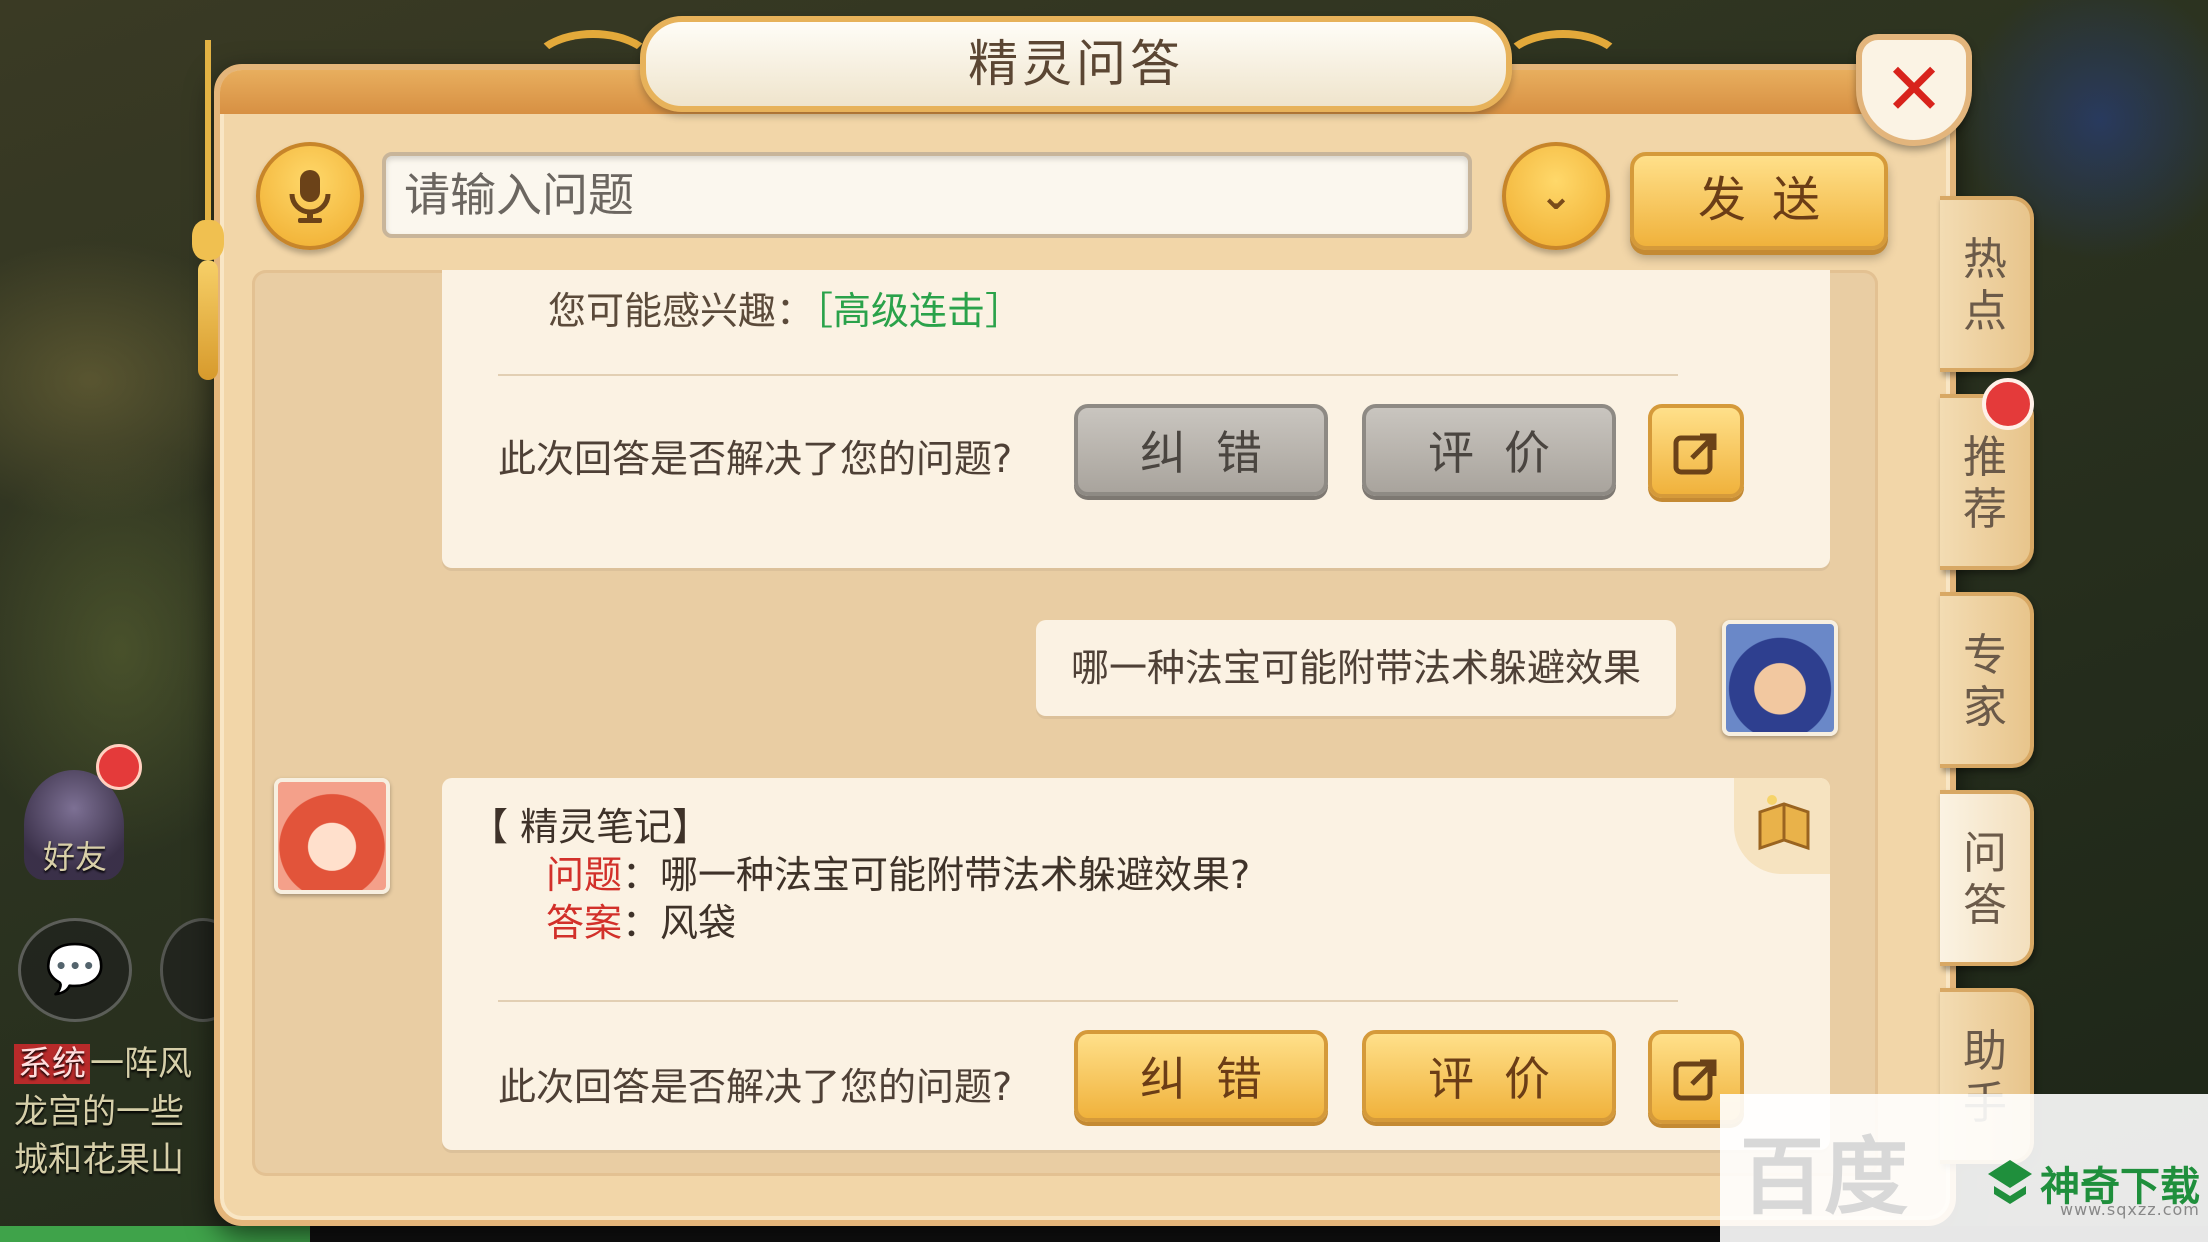  Describe the element at coordinates (75, 970) in the screenshot. I see `chat-icon: 💬` at that location.